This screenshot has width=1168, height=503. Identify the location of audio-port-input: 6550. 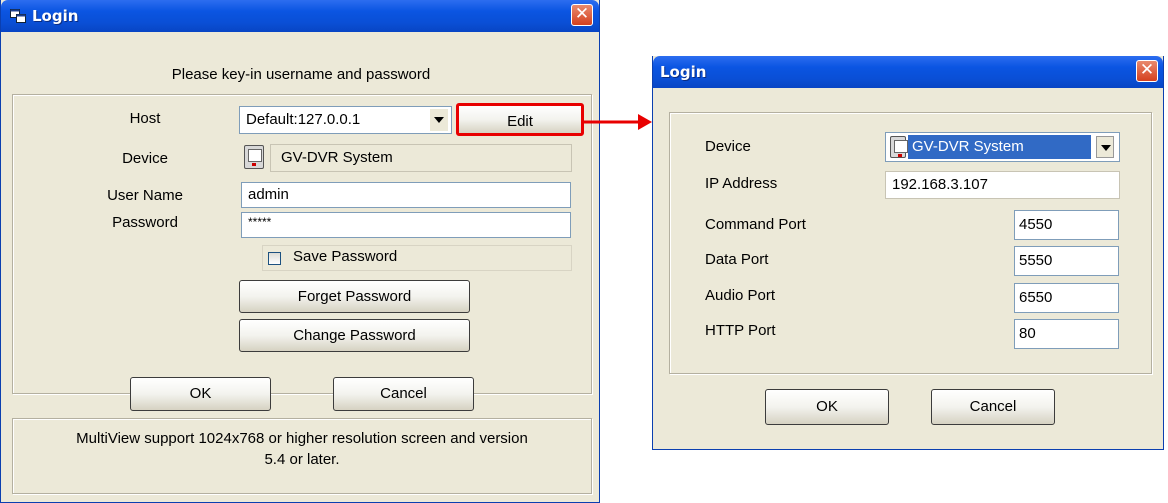
(1066, 298).